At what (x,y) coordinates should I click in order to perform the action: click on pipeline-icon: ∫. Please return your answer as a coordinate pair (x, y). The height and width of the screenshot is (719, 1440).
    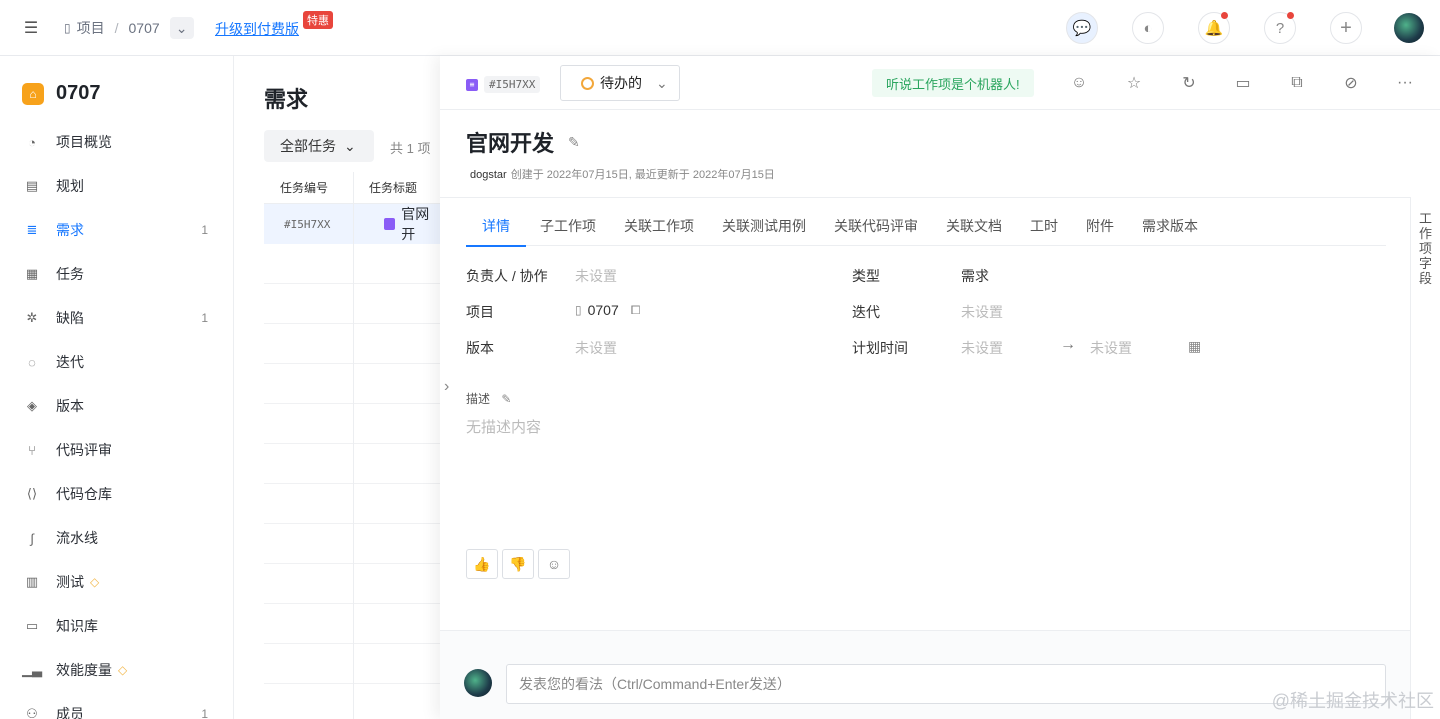
    Looking at the image, I should click on (32, 538).